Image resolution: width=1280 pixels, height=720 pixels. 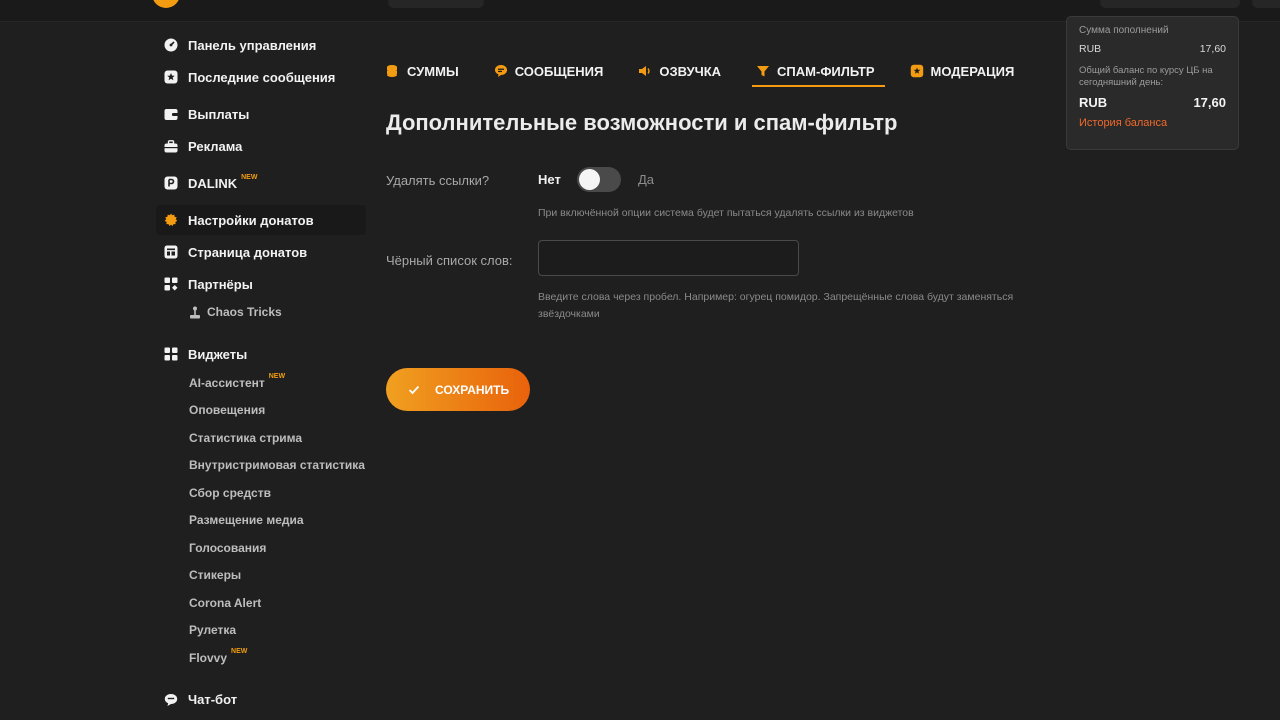 I want to click on tab-moderation: МОДЕРАЦИЯ, so click(x=962, y=71).